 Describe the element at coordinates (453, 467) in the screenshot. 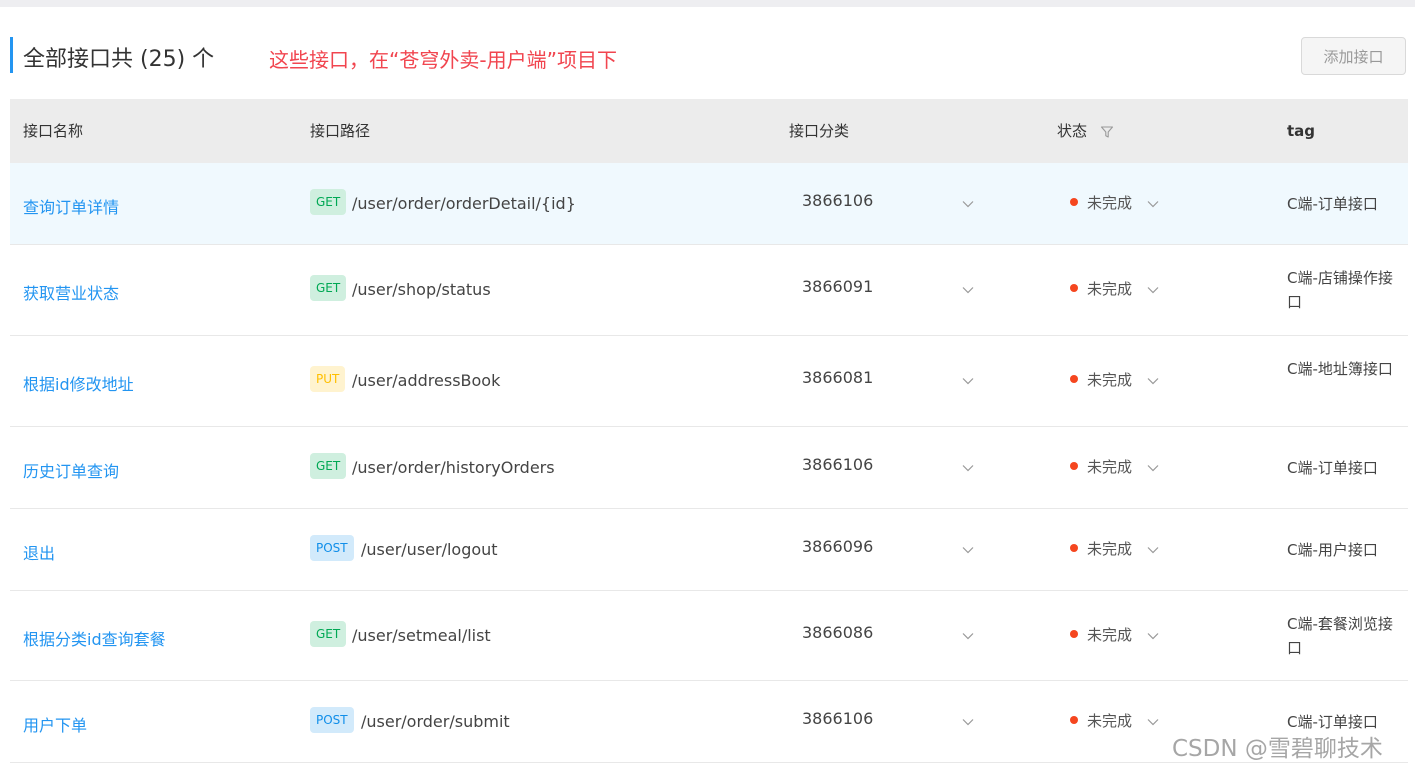

I see `interface-path: /user/order/historyOrders` at that location.